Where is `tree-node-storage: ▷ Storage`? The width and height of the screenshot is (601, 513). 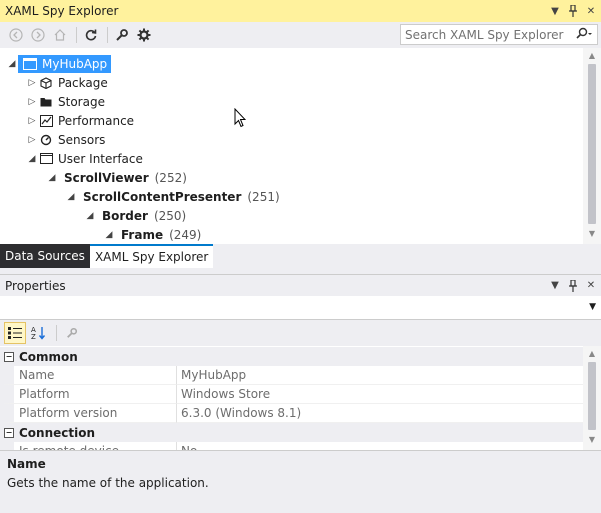 tree-node-storage: ▷ Storage is located at coordinates (65, 101).